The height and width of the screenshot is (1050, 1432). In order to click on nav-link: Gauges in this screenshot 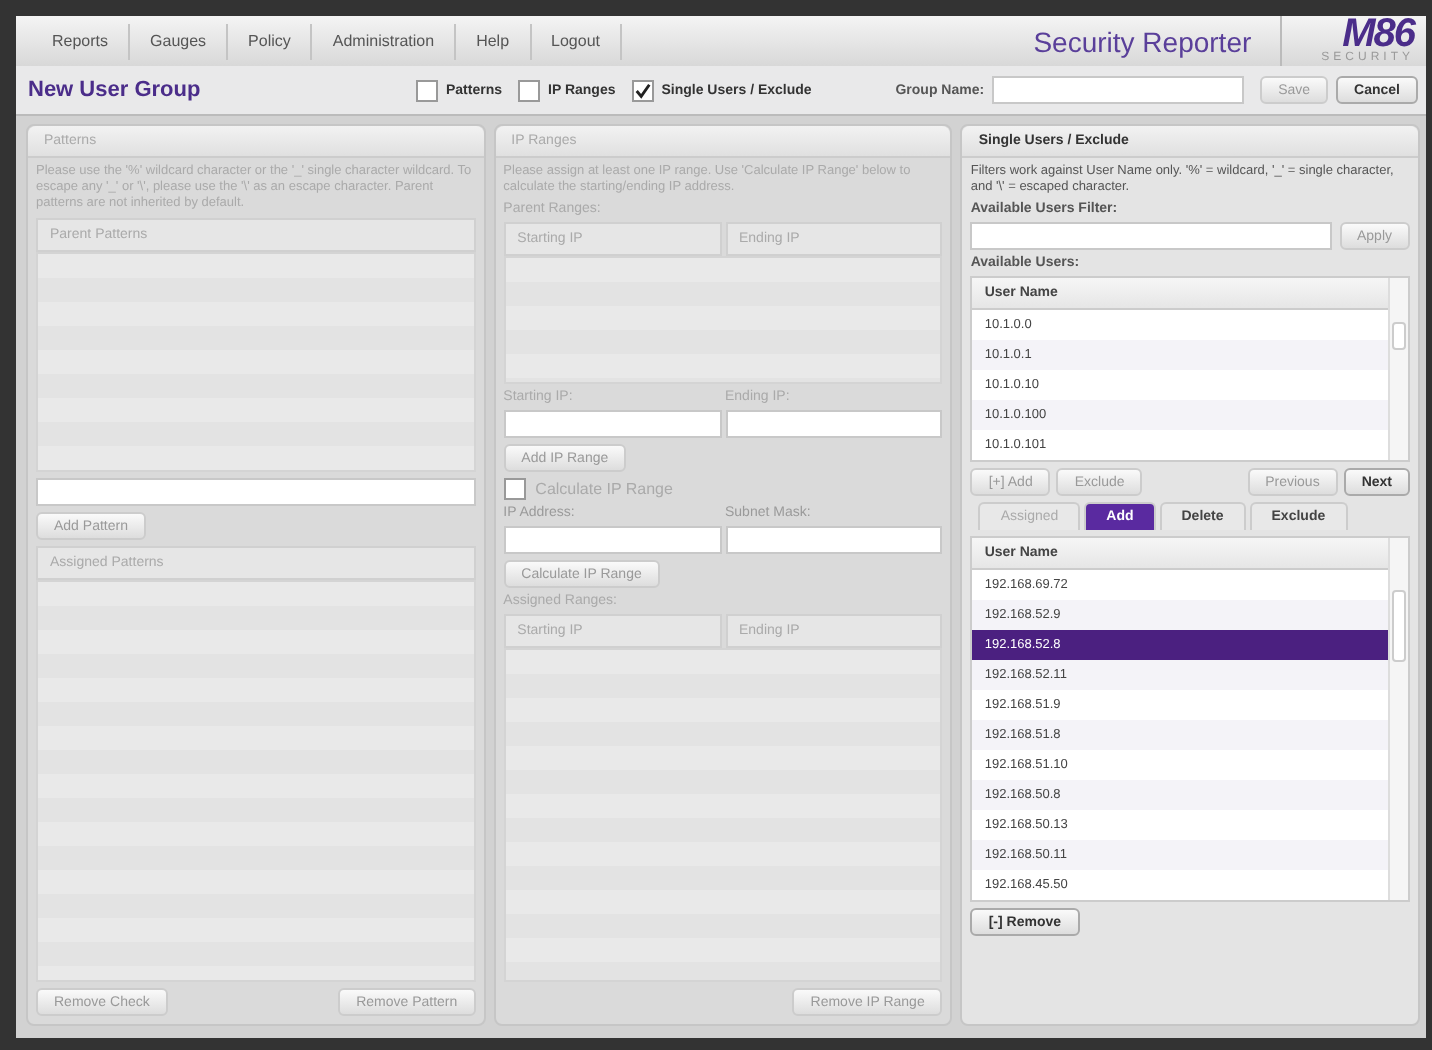, I will do `click(179, 41)`.